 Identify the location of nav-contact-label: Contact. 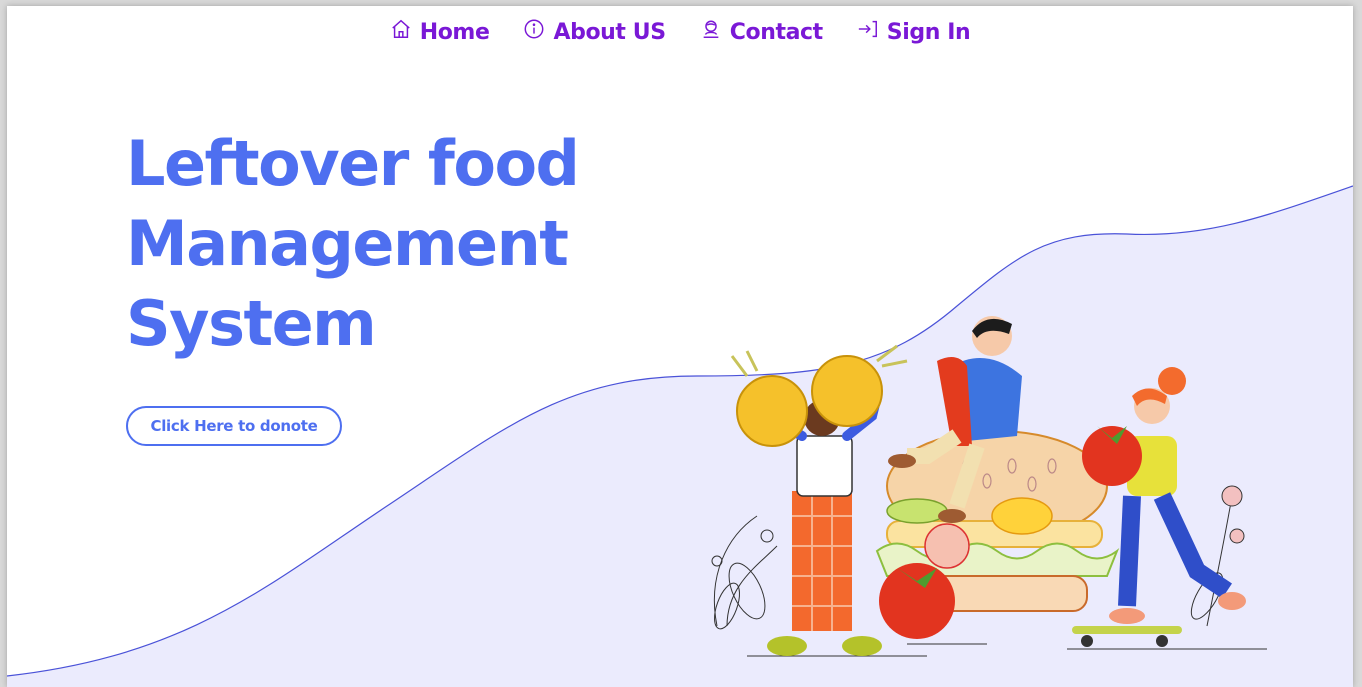
(776, 32).